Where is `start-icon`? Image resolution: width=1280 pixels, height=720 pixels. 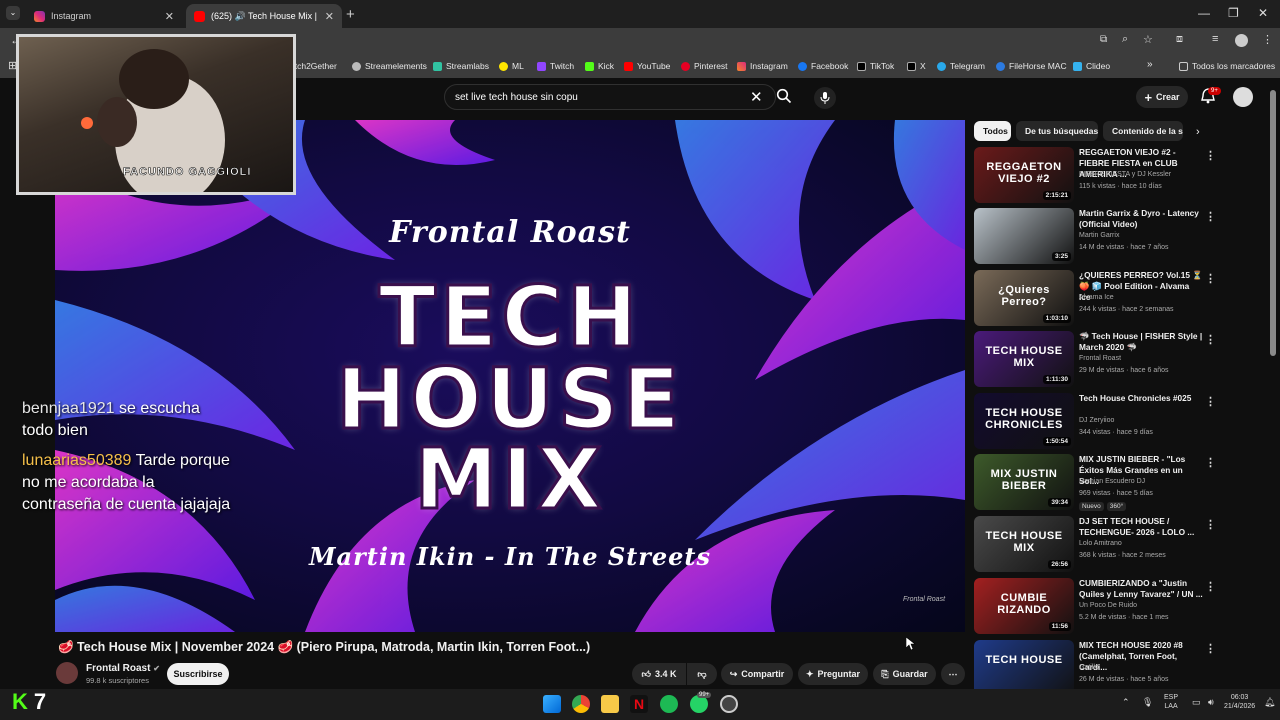 start-icon is located at coordinates (552, 704).